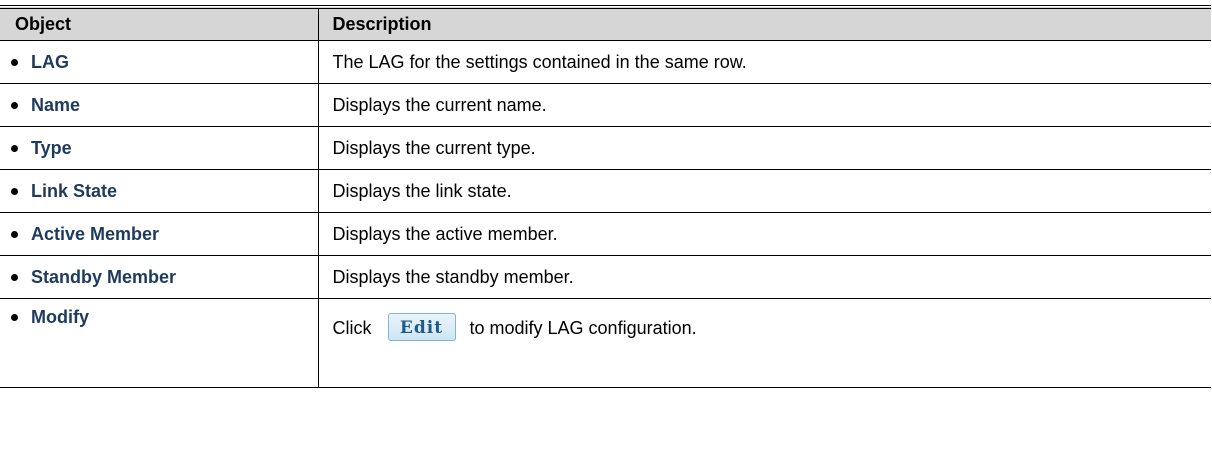  Describe the element at coordinates (60, 317) in the screenshot. I see `object-label: Modify` at that location.